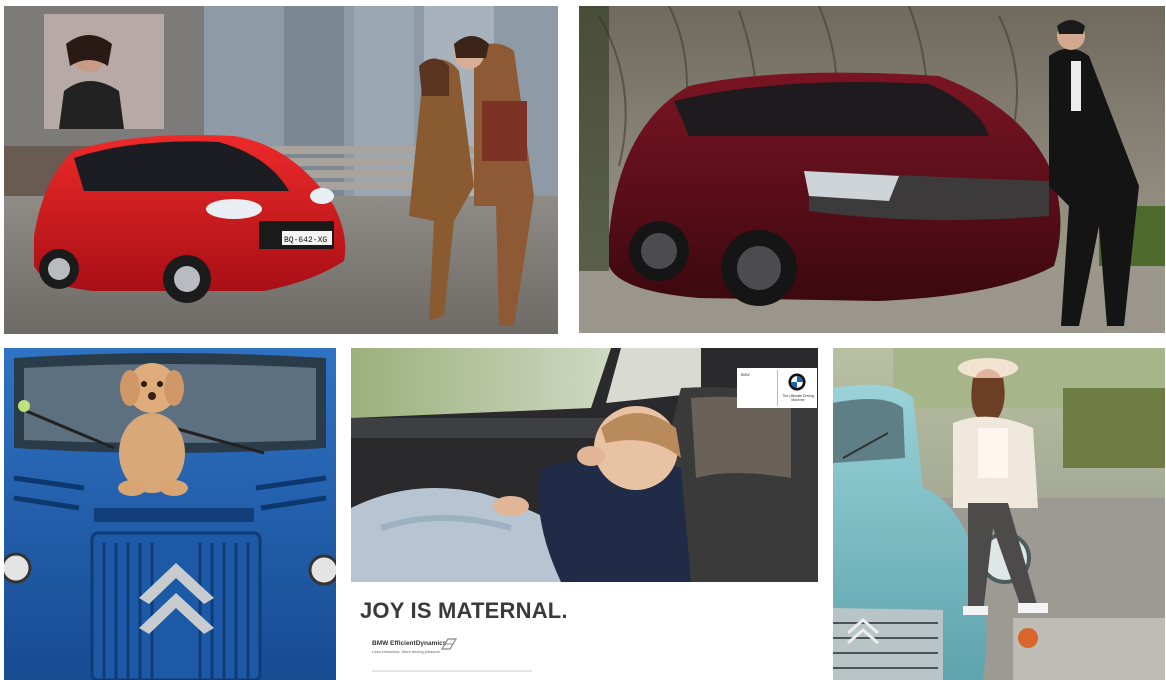  Describe the element at coordinates (797, 382) in the screenshot. I see `bmw-roundel-icon` at that location.